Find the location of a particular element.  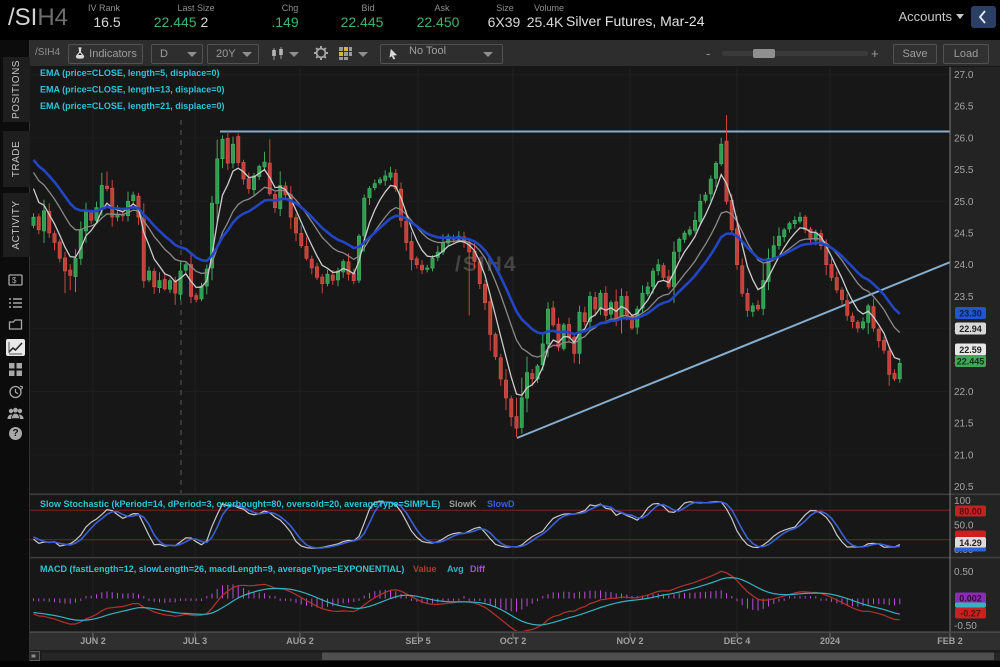

svg-text: 14.29 is located at coordinates (970, 543).